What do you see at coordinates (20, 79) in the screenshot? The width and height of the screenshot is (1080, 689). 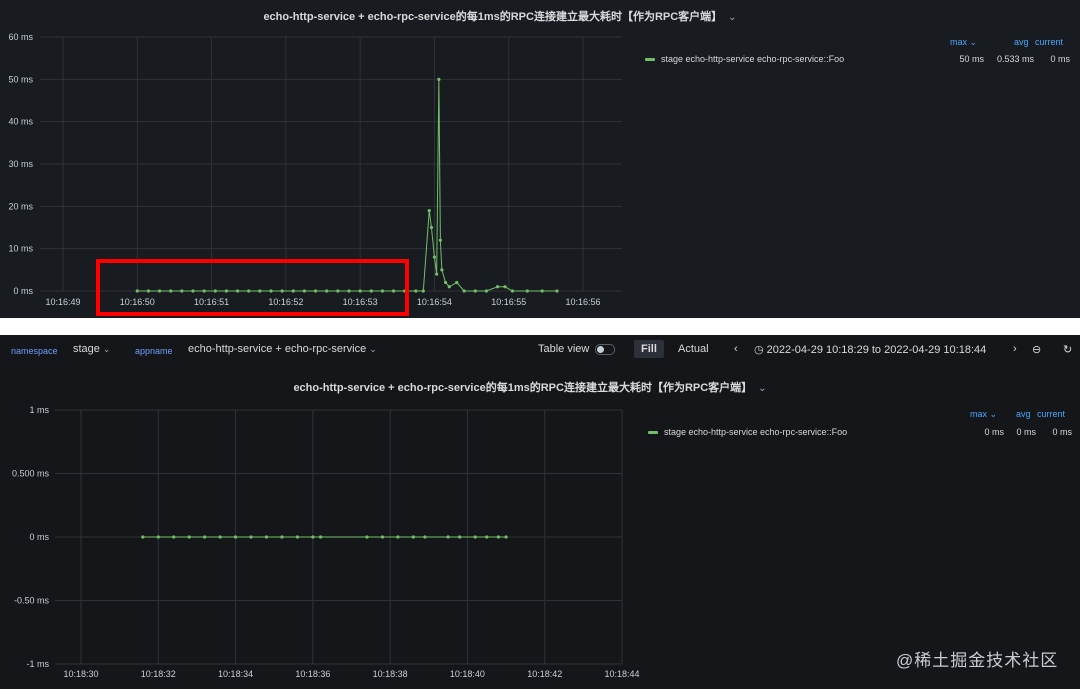 I see `y-tick-label: 50 ms` at bounding box center [20, 79].